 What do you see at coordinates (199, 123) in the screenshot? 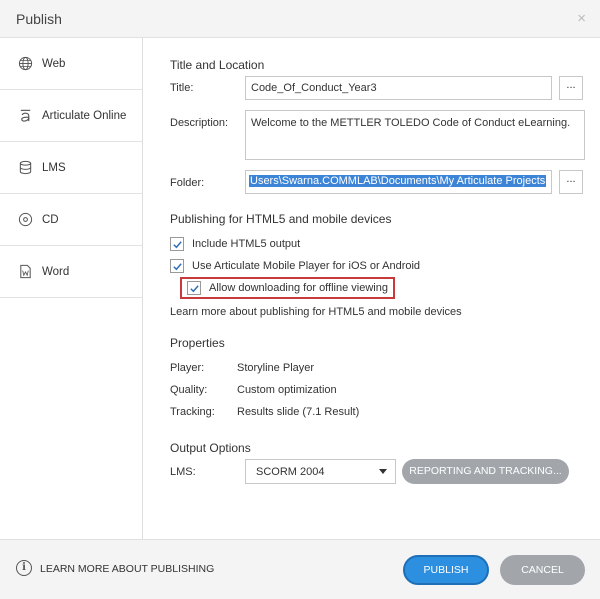
I see `description-label: Description:` at bounding box center [199, 123].